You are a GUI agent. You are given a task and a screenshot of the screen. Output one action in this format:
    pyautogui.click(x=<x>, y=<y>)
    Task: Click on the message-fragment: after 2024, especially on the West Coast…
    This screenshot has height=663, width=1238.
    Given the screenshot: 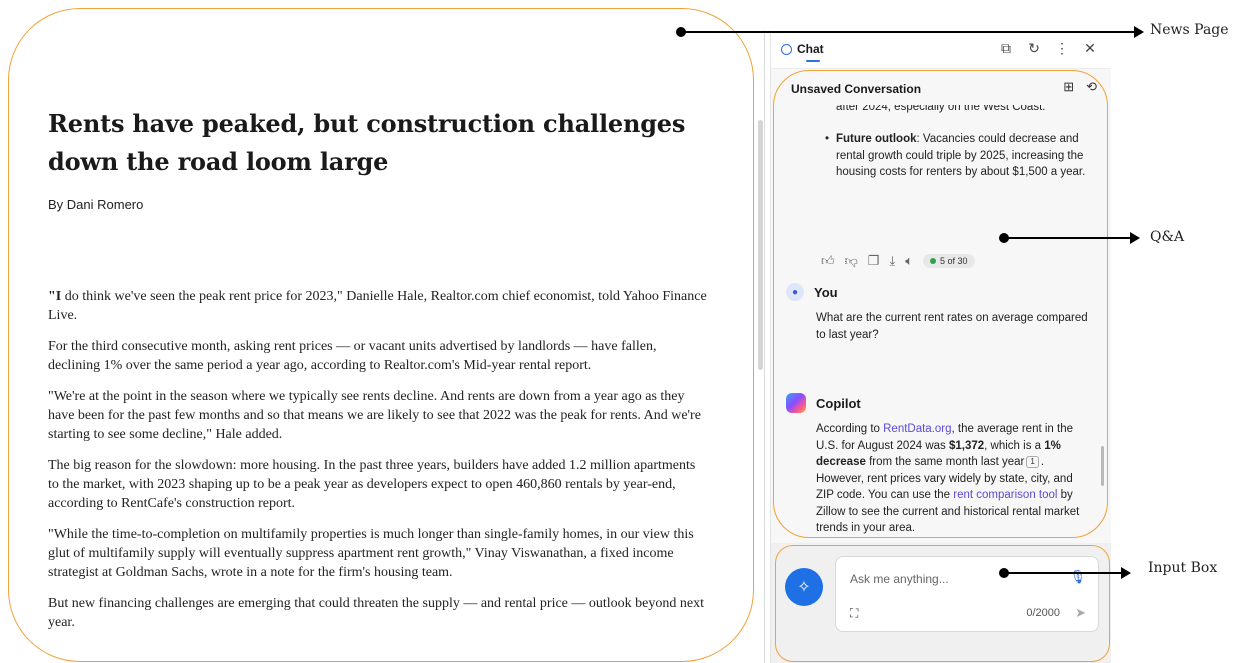 What is the action you would take?
    pyautogui.click(x=941, y=109)
    